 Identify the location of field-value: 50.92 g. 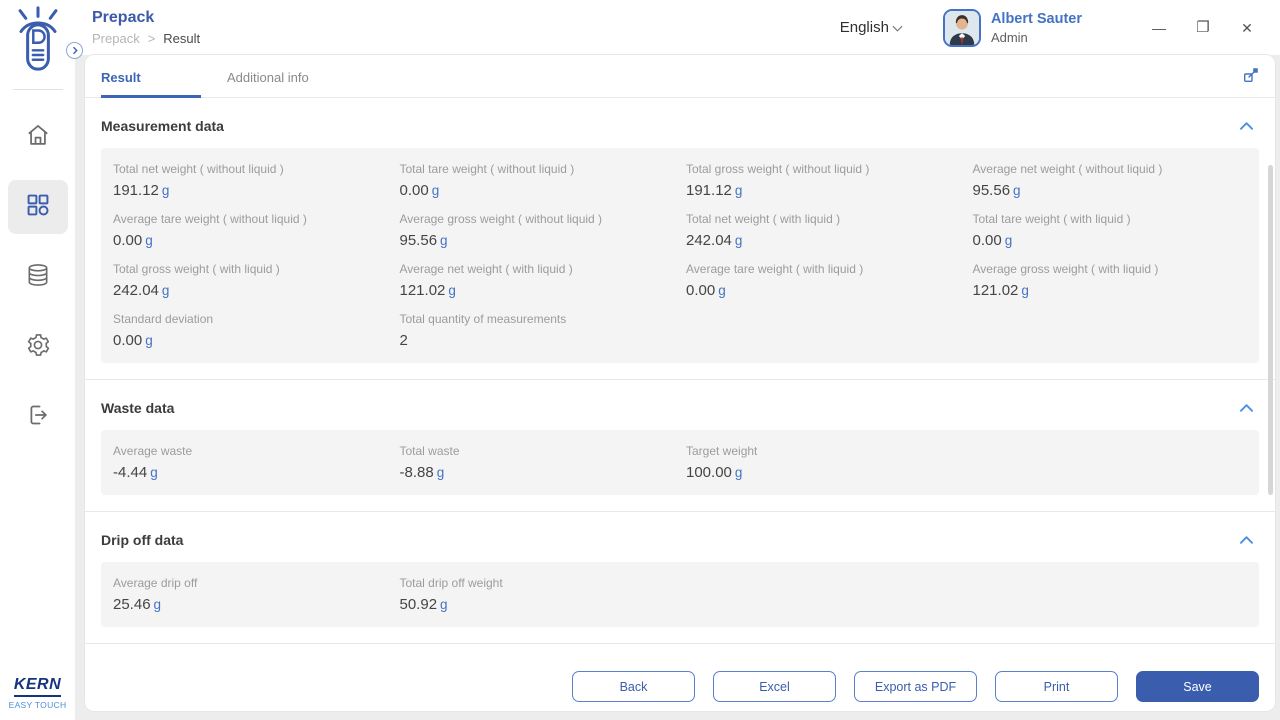
(423, 604).